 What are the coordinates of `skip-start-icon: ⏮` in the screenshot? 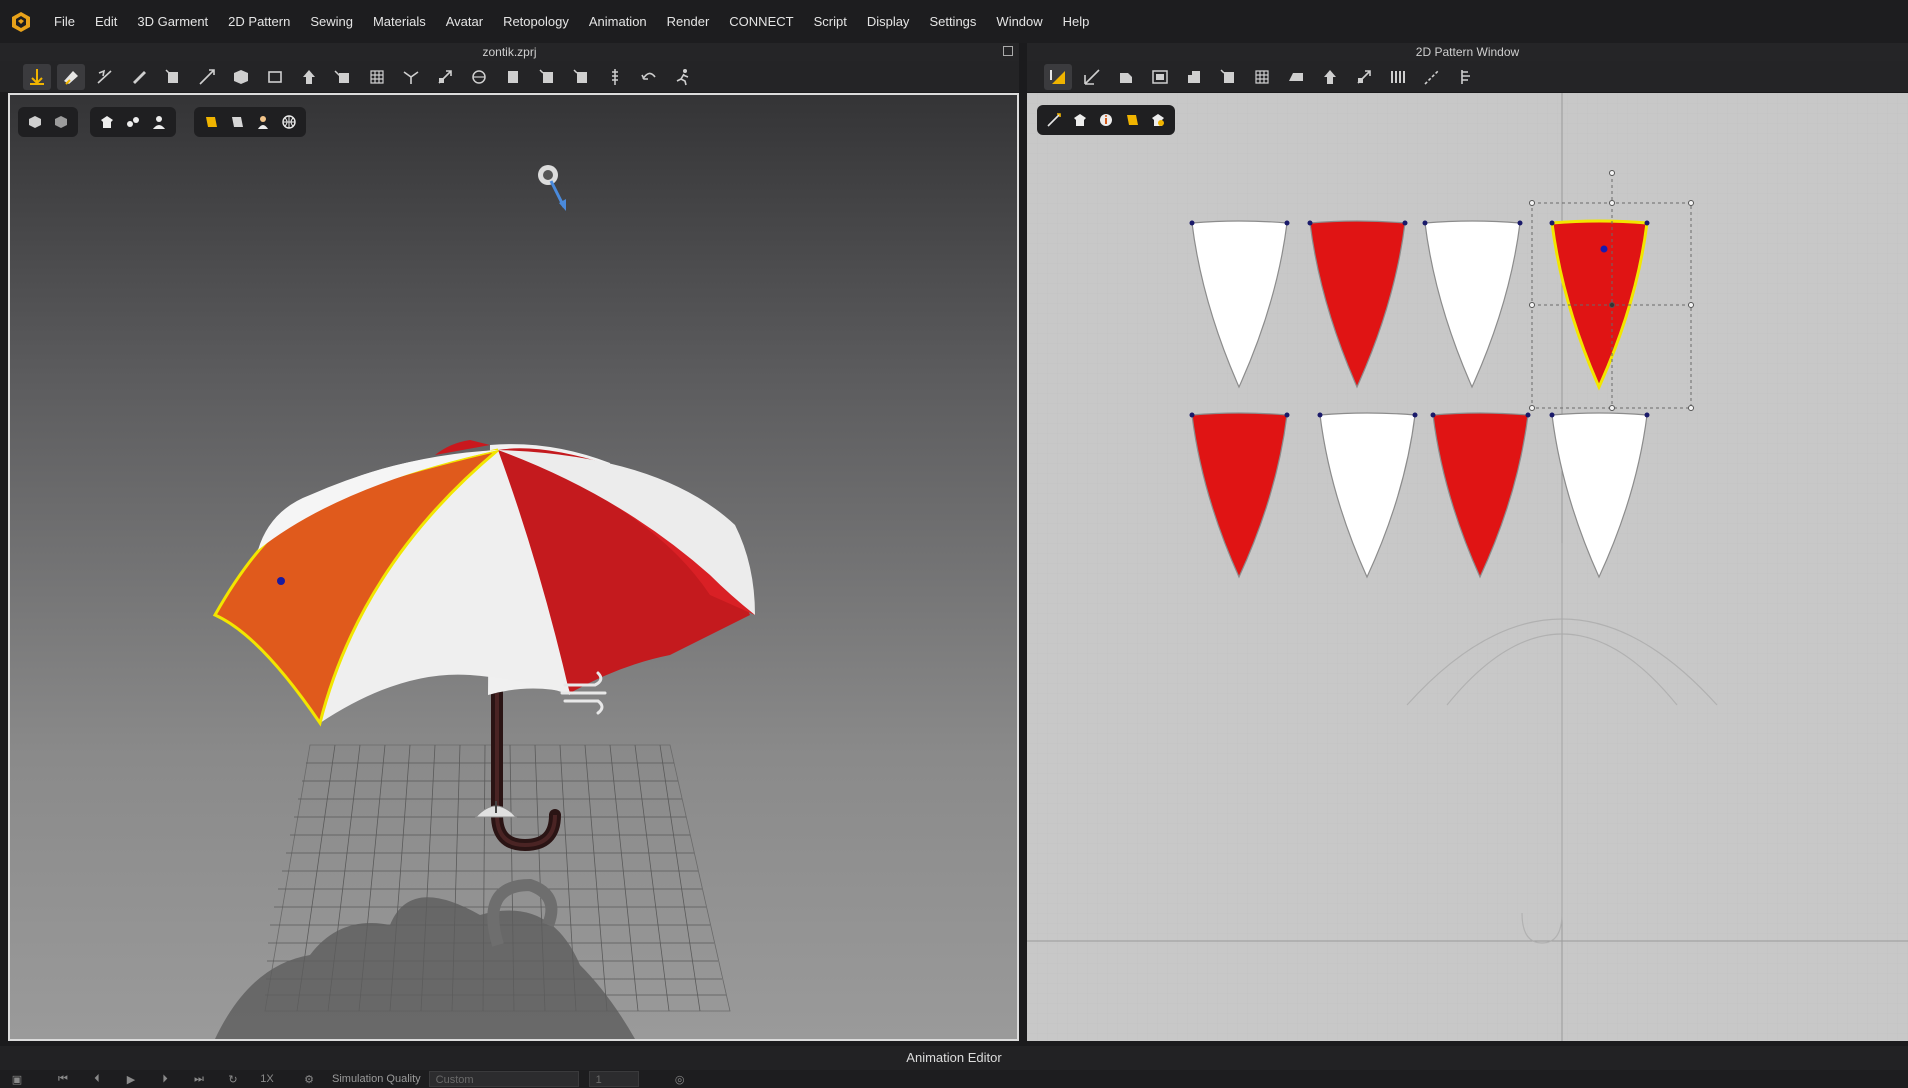 It's located at (63, 1079).